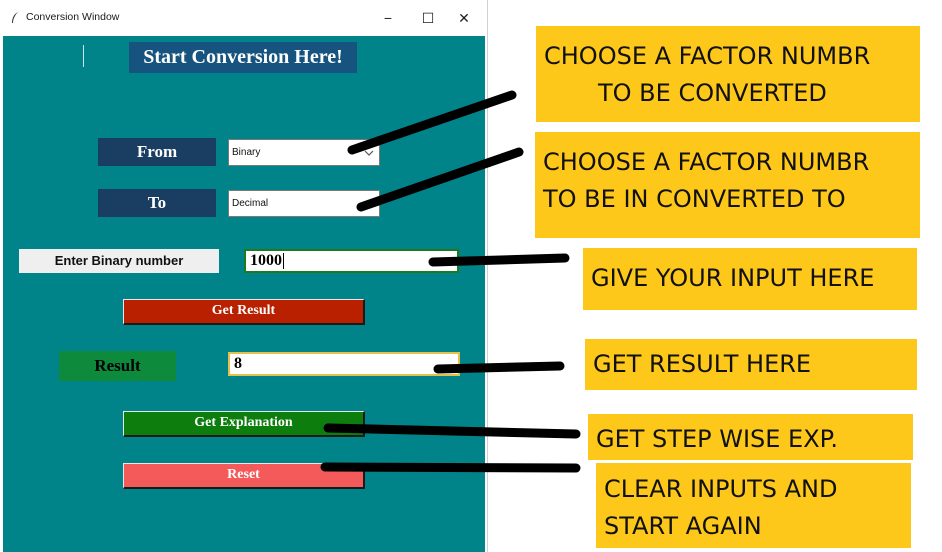 The image size is (942, 552). Describe the element at coordinates (428, 18) in the screenshot. I see `maximize-button: ☐` at that location.